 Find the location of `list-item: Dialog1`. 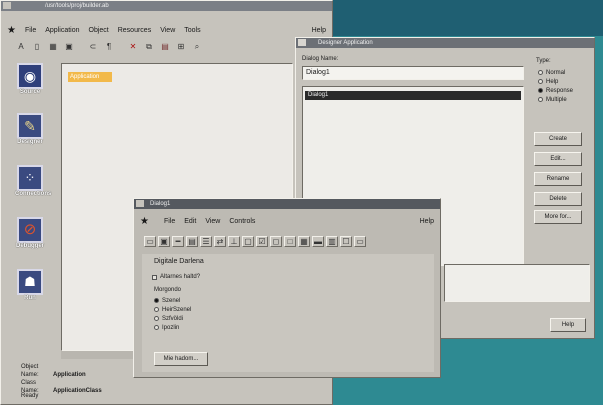

list-item: Dialog1 is located at coordinates (413, 95).